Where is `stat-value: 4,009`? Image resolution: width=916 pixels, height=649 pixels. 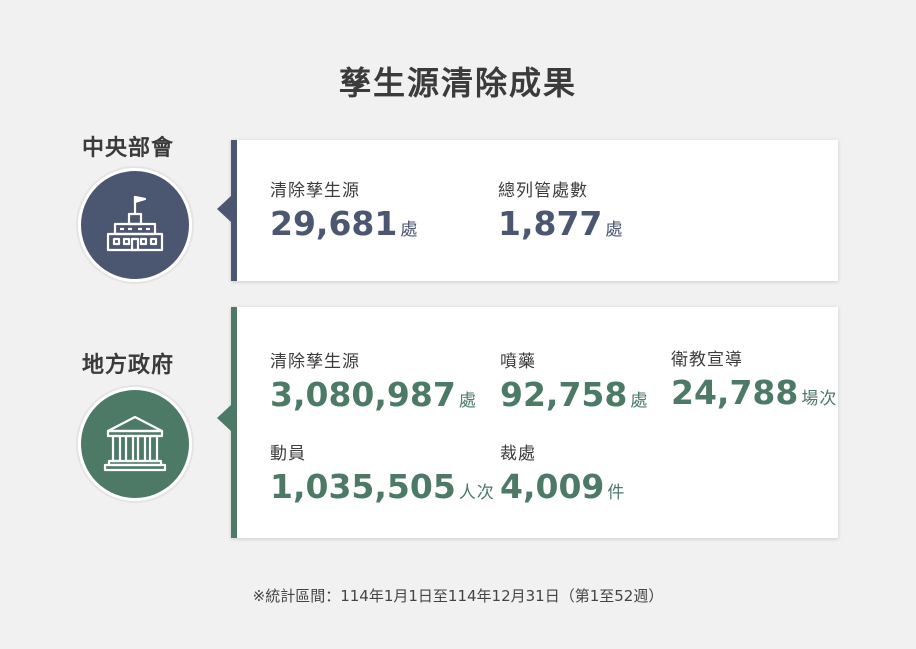 stat-value: 4,009 is located at coordinates (552, 486).